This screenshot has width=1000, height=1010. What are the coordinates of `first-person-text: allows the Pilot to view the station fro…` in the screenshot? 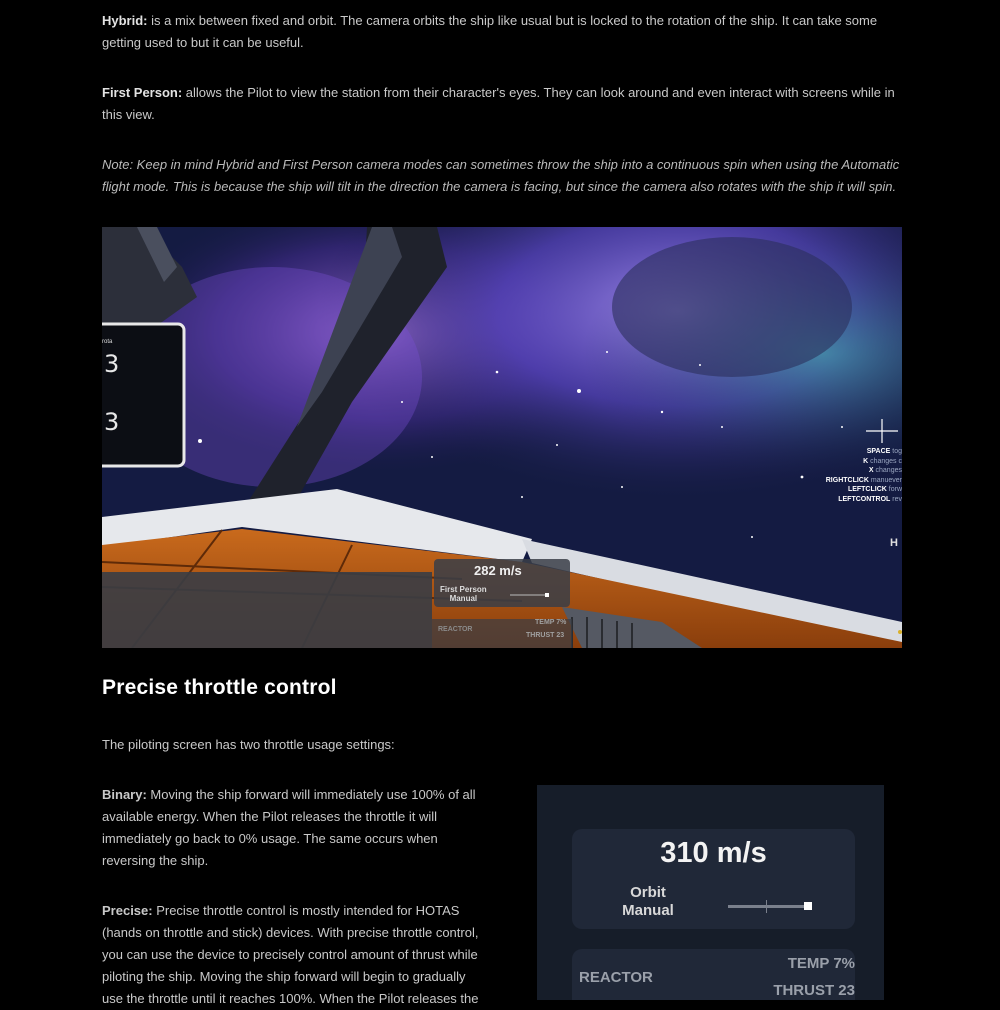 It's located at (498, 103).